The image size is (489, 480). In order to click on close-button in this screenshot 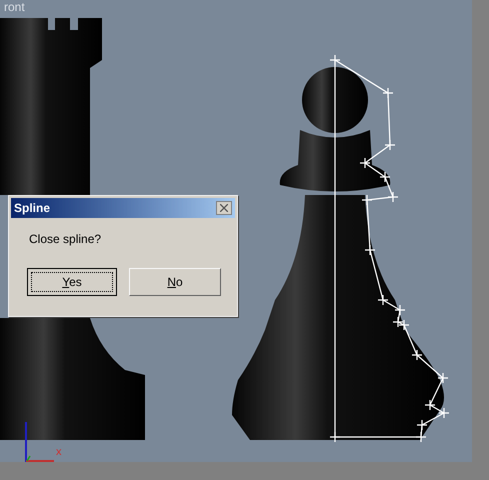, I will do `click(224, 208)`.